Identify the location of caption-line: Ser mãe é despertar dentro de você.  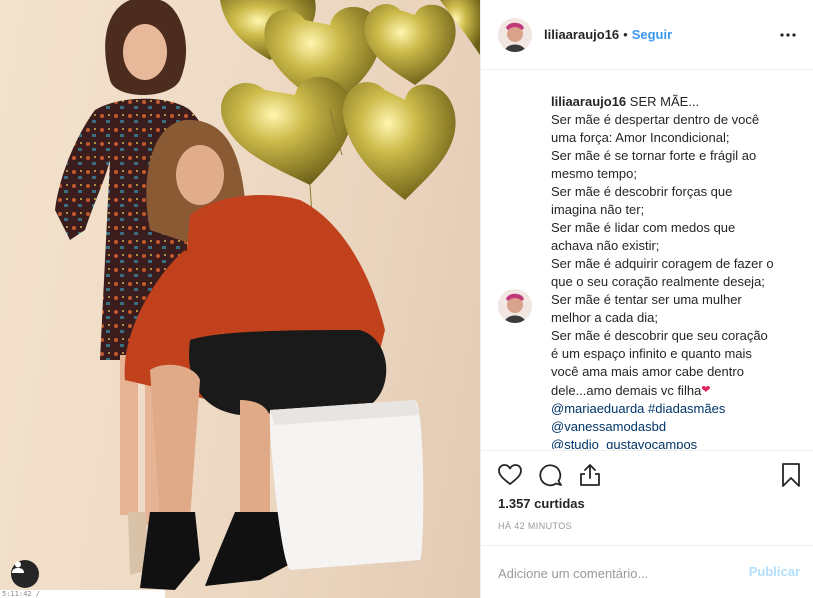
(655, 119).